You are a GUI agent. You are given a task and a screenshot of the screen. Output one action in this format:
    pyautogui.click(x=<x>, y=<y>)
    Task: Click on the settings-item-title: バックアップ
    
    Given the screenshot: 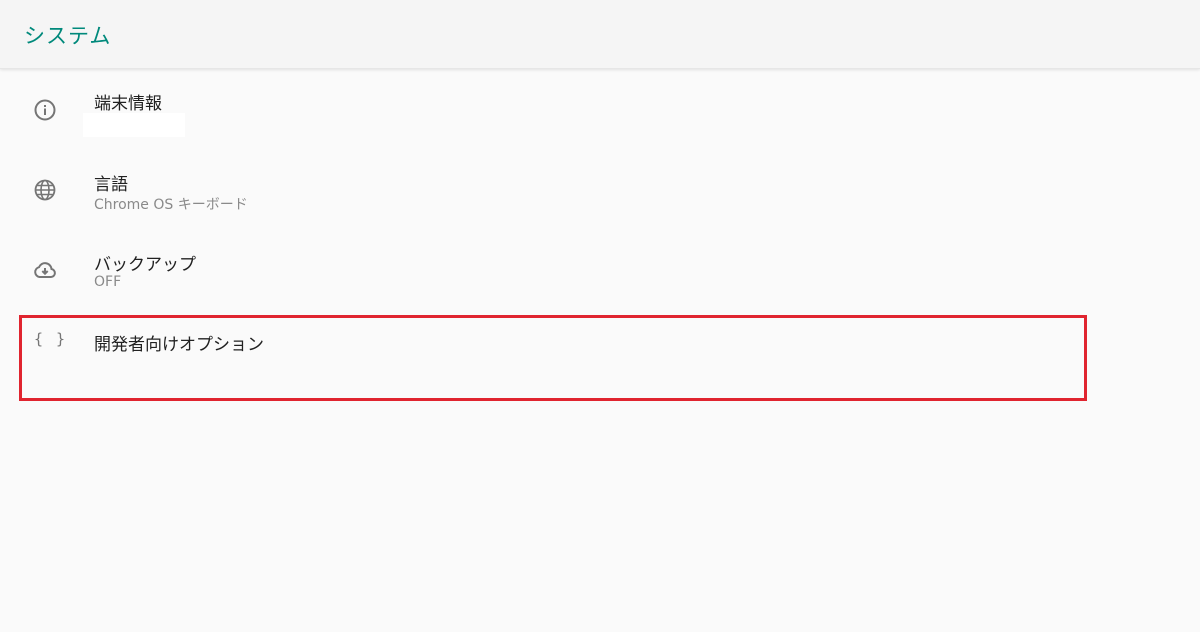 What is the action you would take?
    pyautogui.click(x=145, y=265)
    